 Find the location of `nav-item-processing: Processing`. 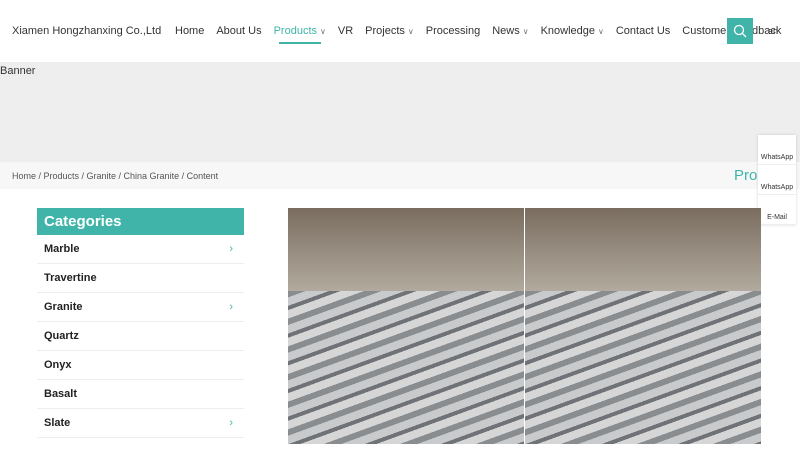

nav-item-processing: Processing is located at coordinates (453, 31).